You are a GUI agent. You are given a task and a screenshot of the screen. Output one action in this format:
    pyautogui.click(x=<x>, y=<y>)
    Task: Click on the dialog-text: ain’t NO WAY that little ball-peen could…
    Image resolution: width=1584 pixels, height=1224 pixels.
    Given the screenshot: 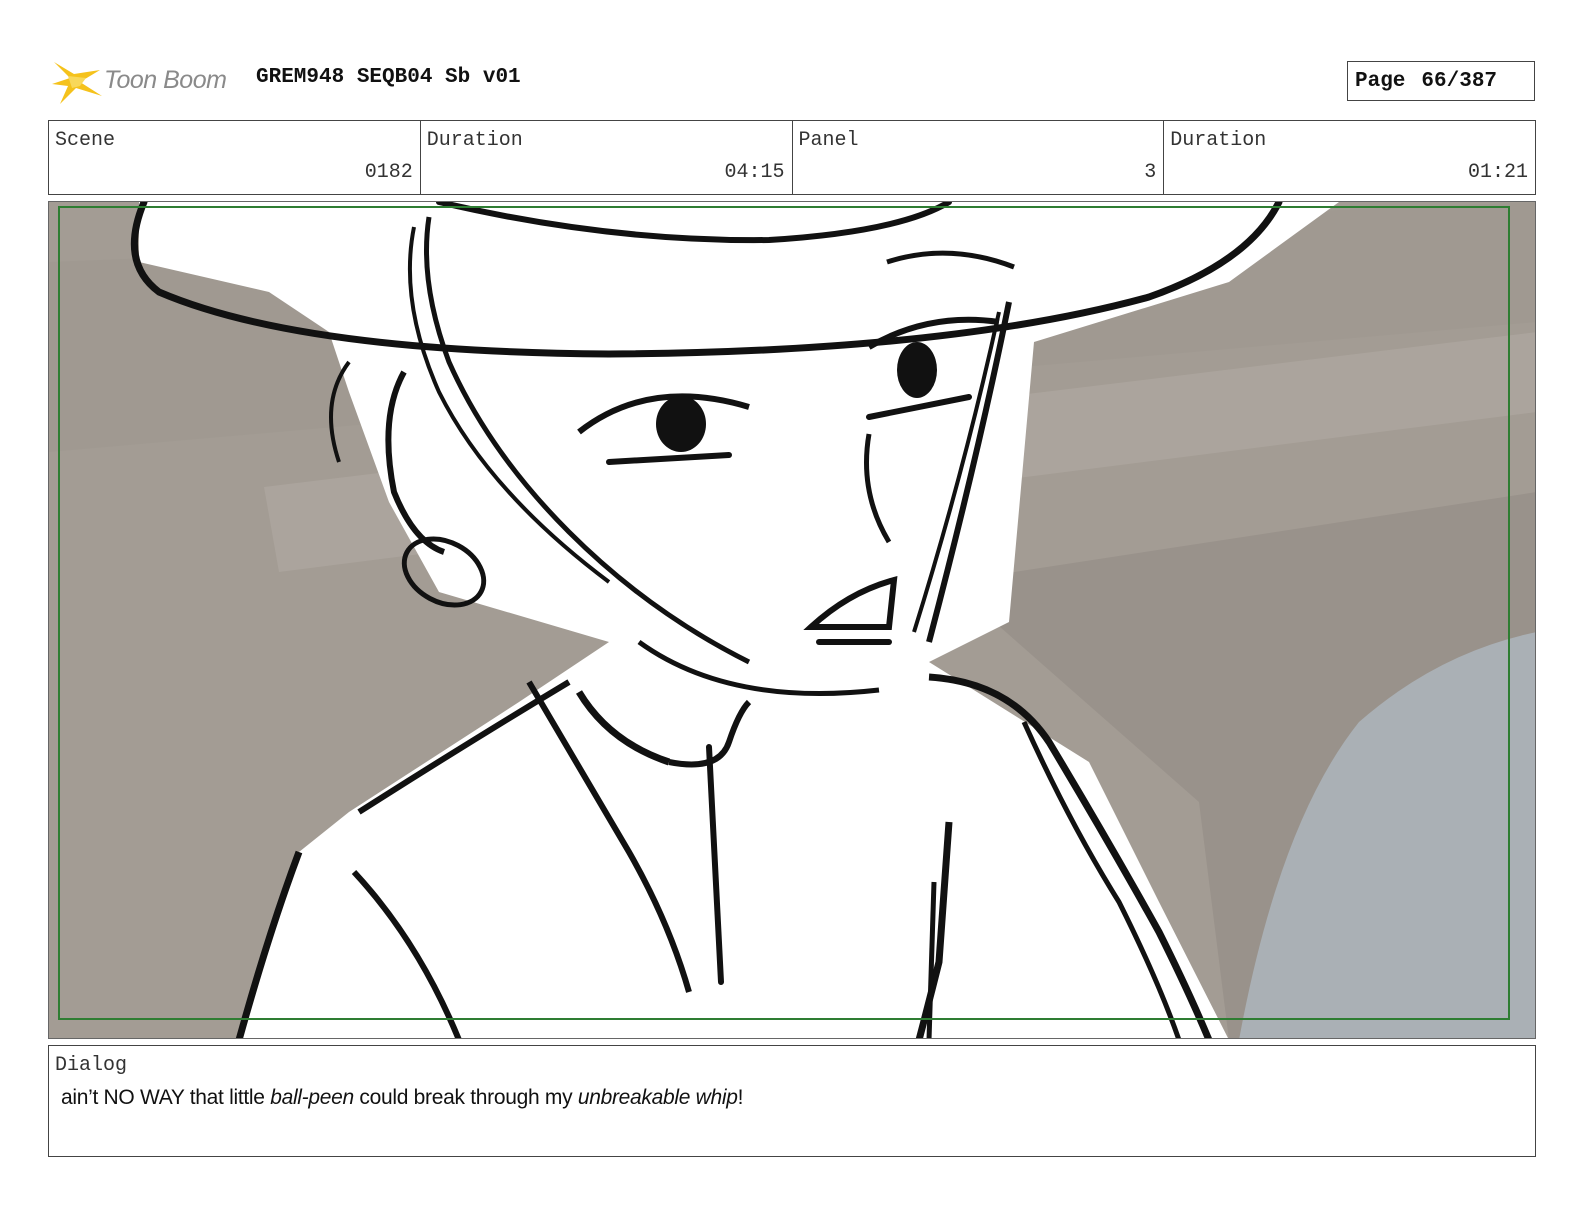 What is the action you would take?
    pyautogui.click(x=402, y=1098)
    